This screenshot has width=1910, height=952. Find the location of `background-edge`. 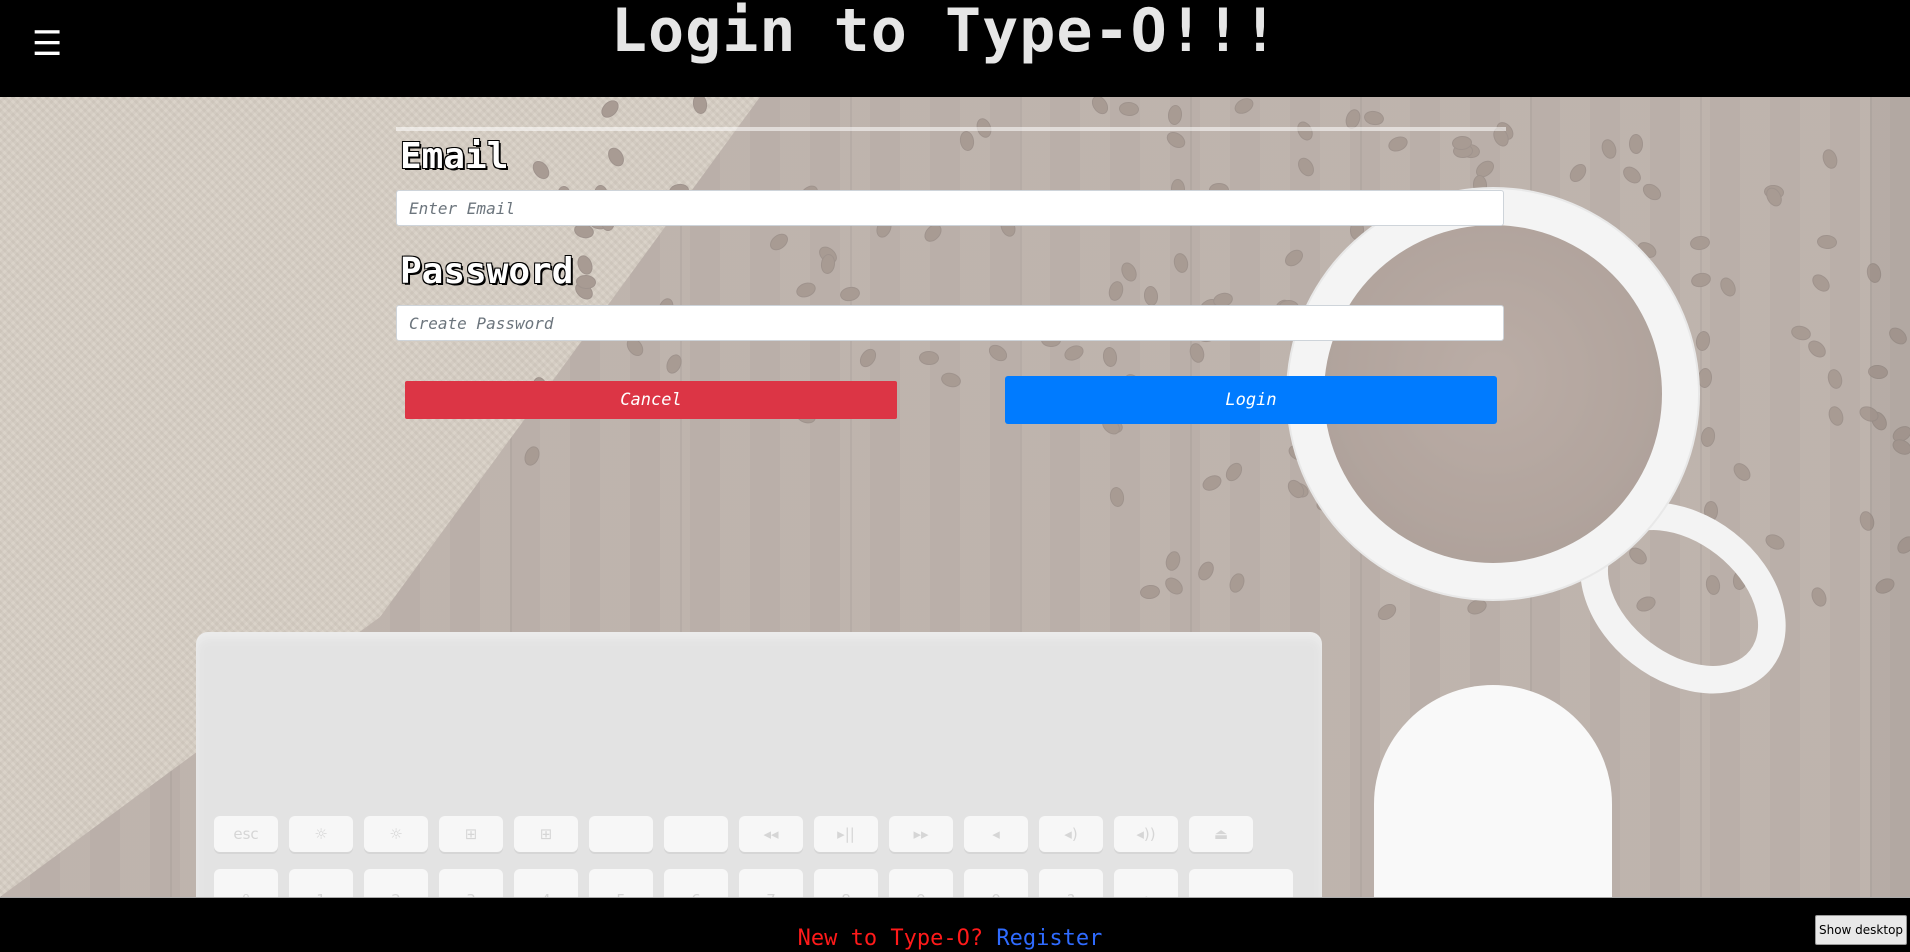

background-edge is located at coordinates (1890, 497).